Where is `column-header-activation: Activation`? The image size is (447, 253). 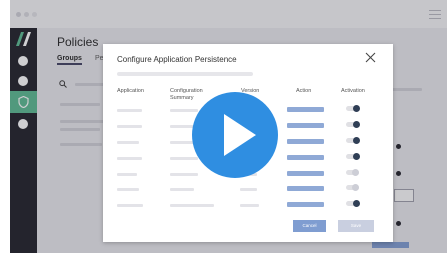
column-header-activation: Activation is located at coordinates (353, 91).